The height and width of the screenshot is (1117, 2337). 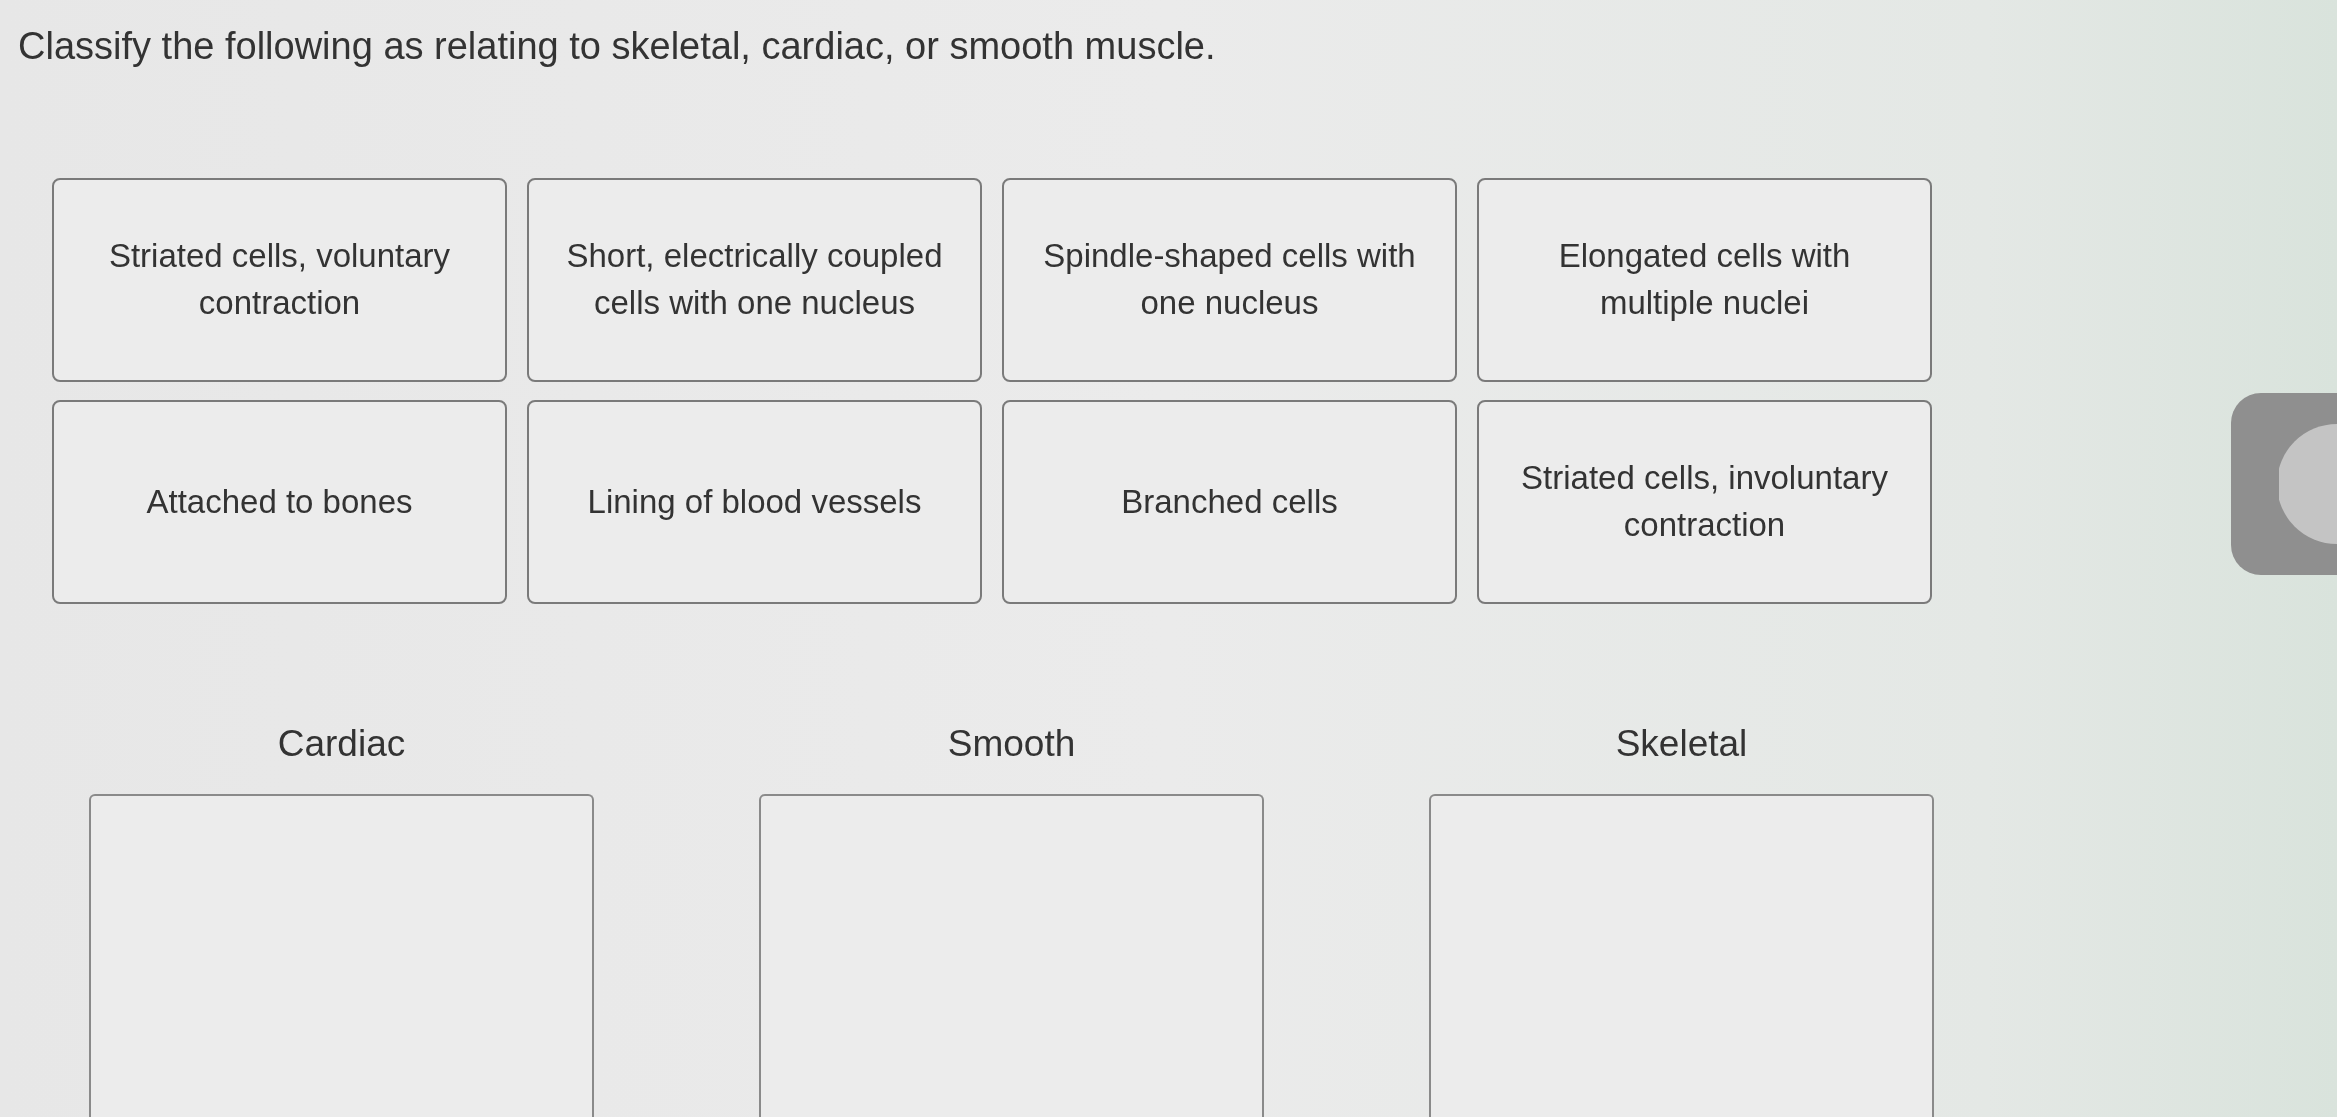 What do you see at coordinates (754, 279) in the screenshot?
I see `answer-card: Short, electrically coupled cells with one nucleus` at bounding box center [754, 279].